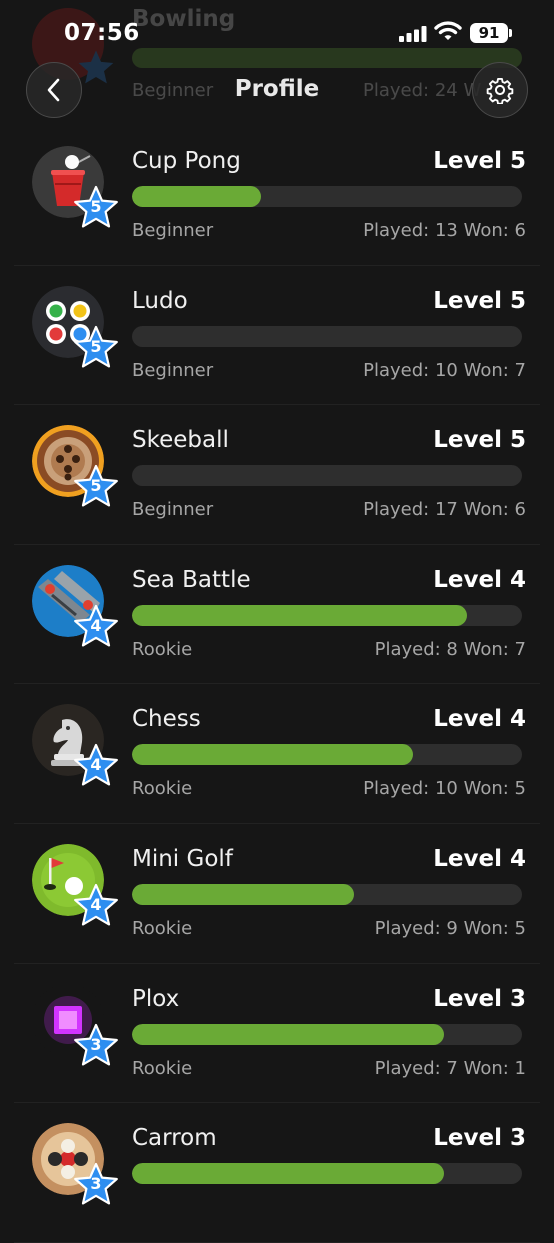  I want to click on status-bar: 07:56 91, so click(277, 31).